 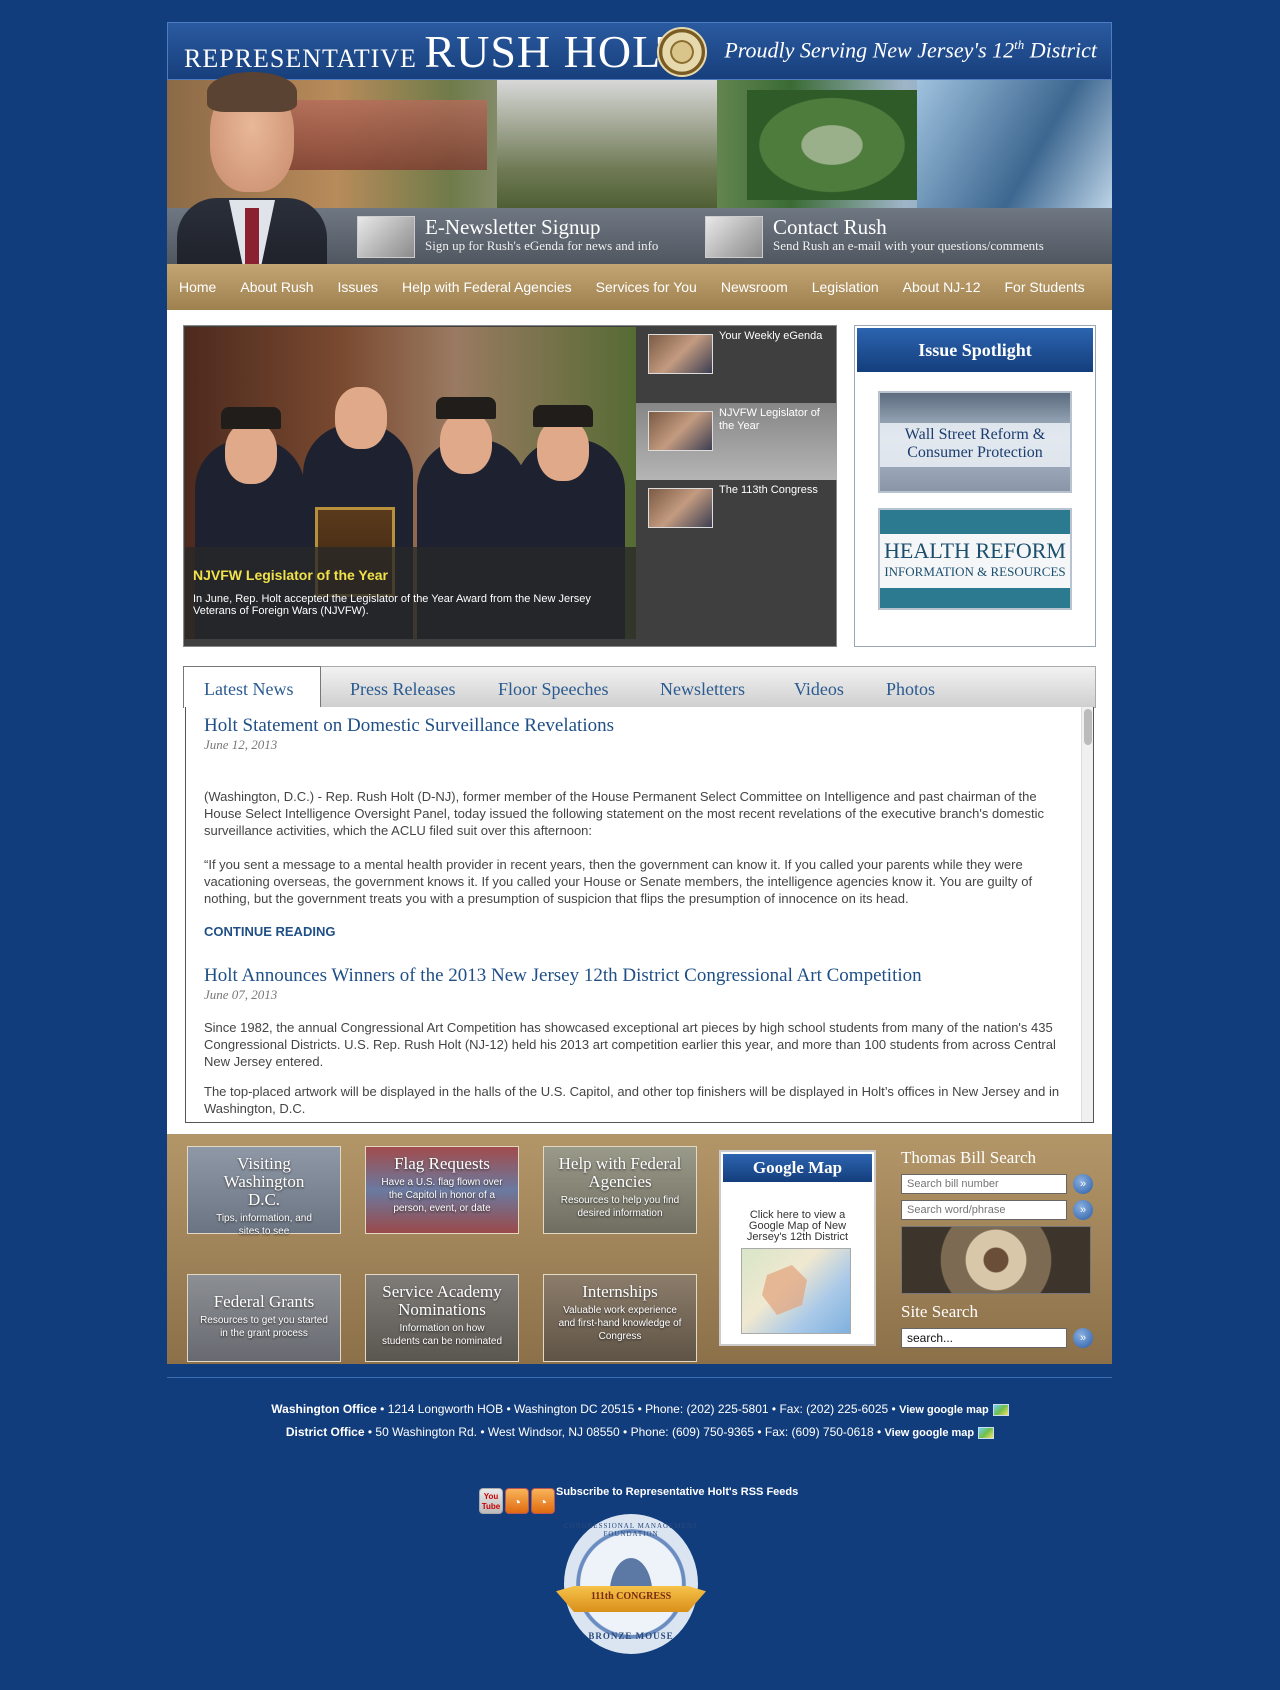 I want to click on nav-newsroom: Newsroom, so click(x=754, y=287).